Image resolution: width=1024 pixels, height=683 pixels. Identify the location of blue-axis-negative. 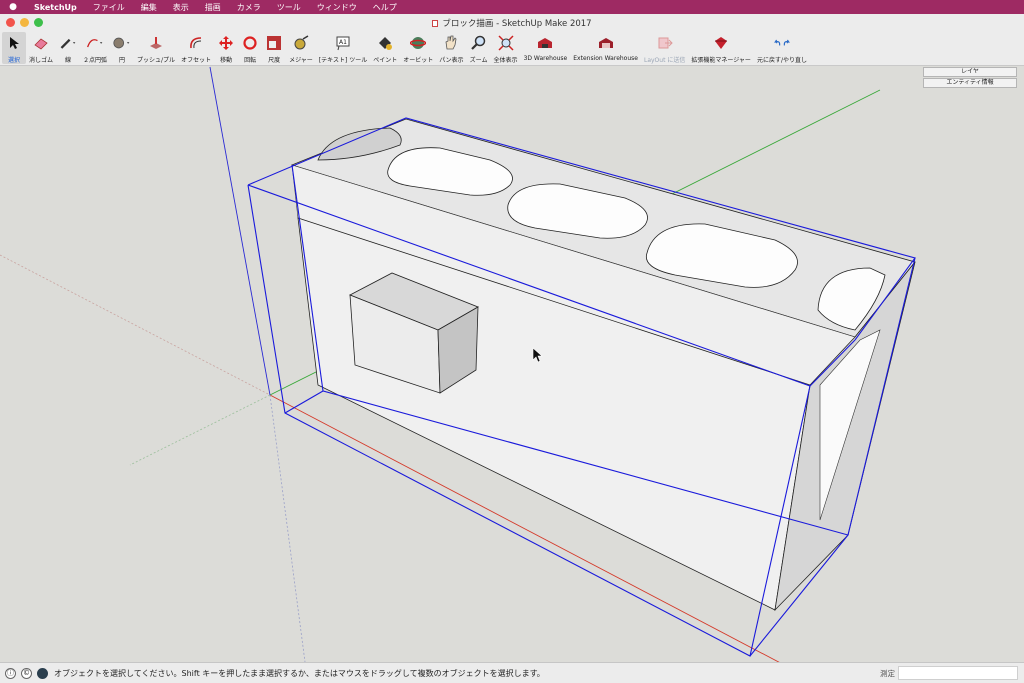
(287, 528).